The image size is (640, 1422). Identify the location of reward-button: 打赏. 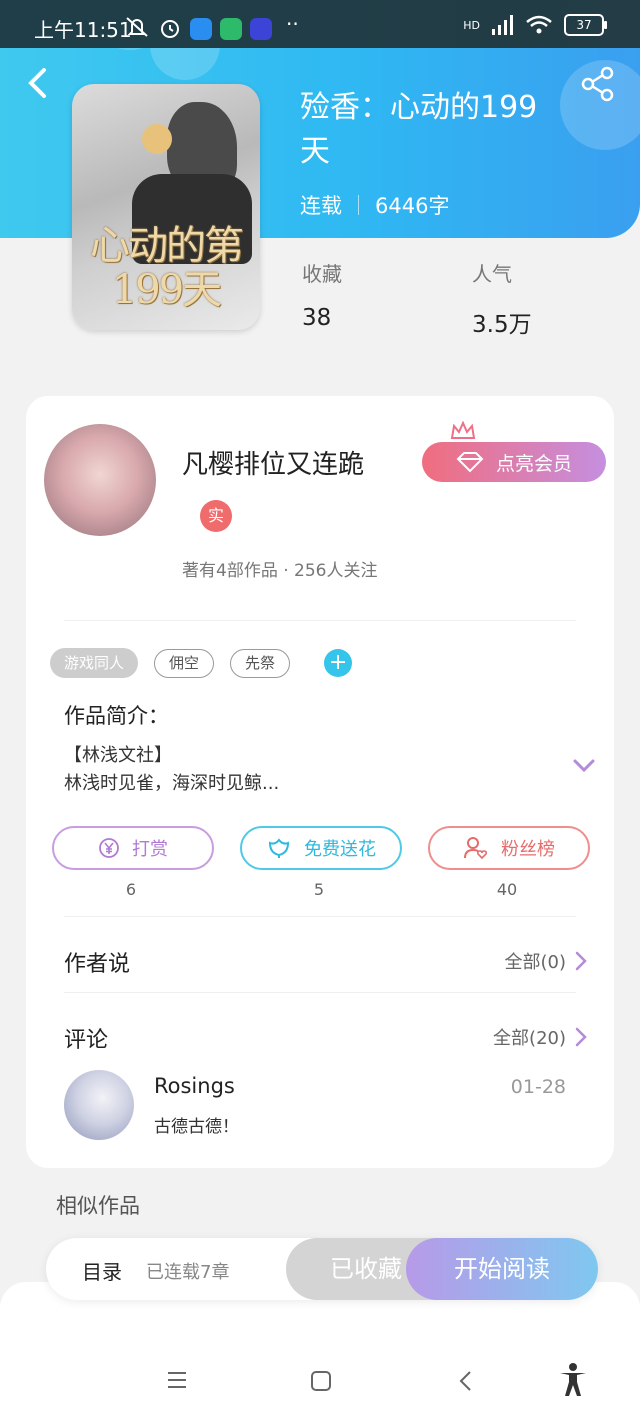
(133, 848).